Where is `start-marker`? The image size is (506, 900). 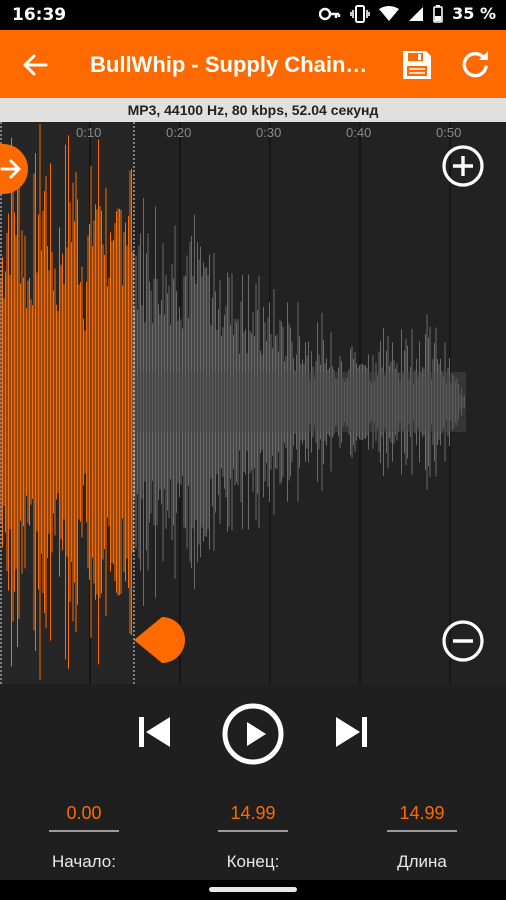
start-marker is located at coordinates (14, 169).